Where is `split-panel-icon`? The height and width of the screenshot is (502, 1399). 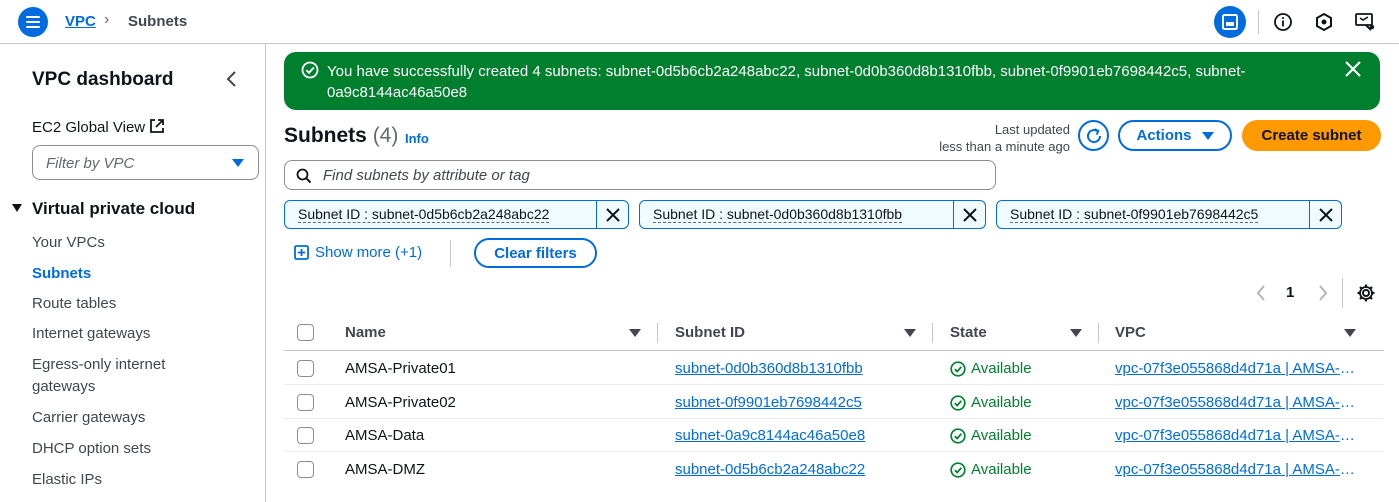
split-panel-icon is located at coordinates (1230, 22).